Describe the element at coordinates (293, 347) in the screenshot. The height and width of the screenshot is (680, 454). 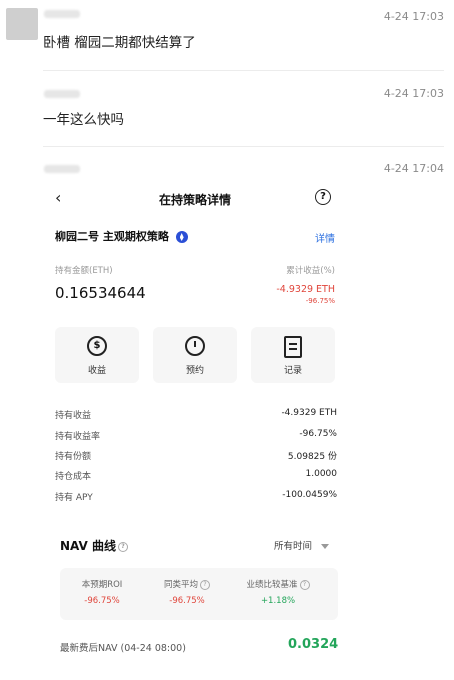
I see `clipboard-icon` at that location.